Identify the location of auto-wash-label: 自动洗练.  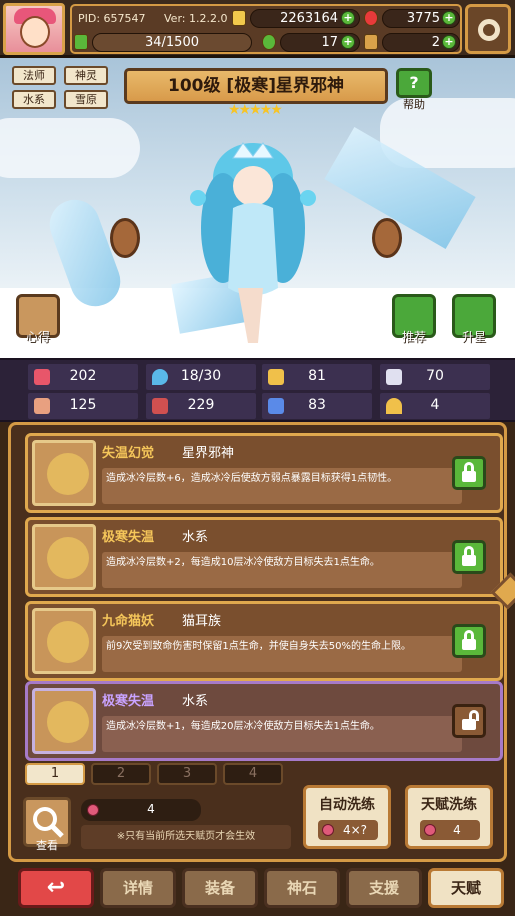
(347, 805).